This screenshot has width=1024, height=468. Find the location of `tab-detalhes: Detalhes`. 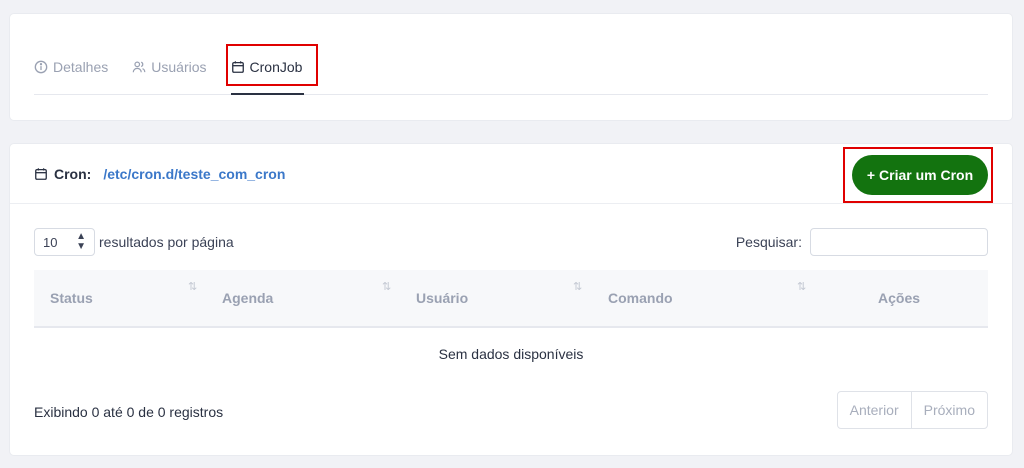

tab-detalhes: Detalhes is located at coordinates (71, 67).